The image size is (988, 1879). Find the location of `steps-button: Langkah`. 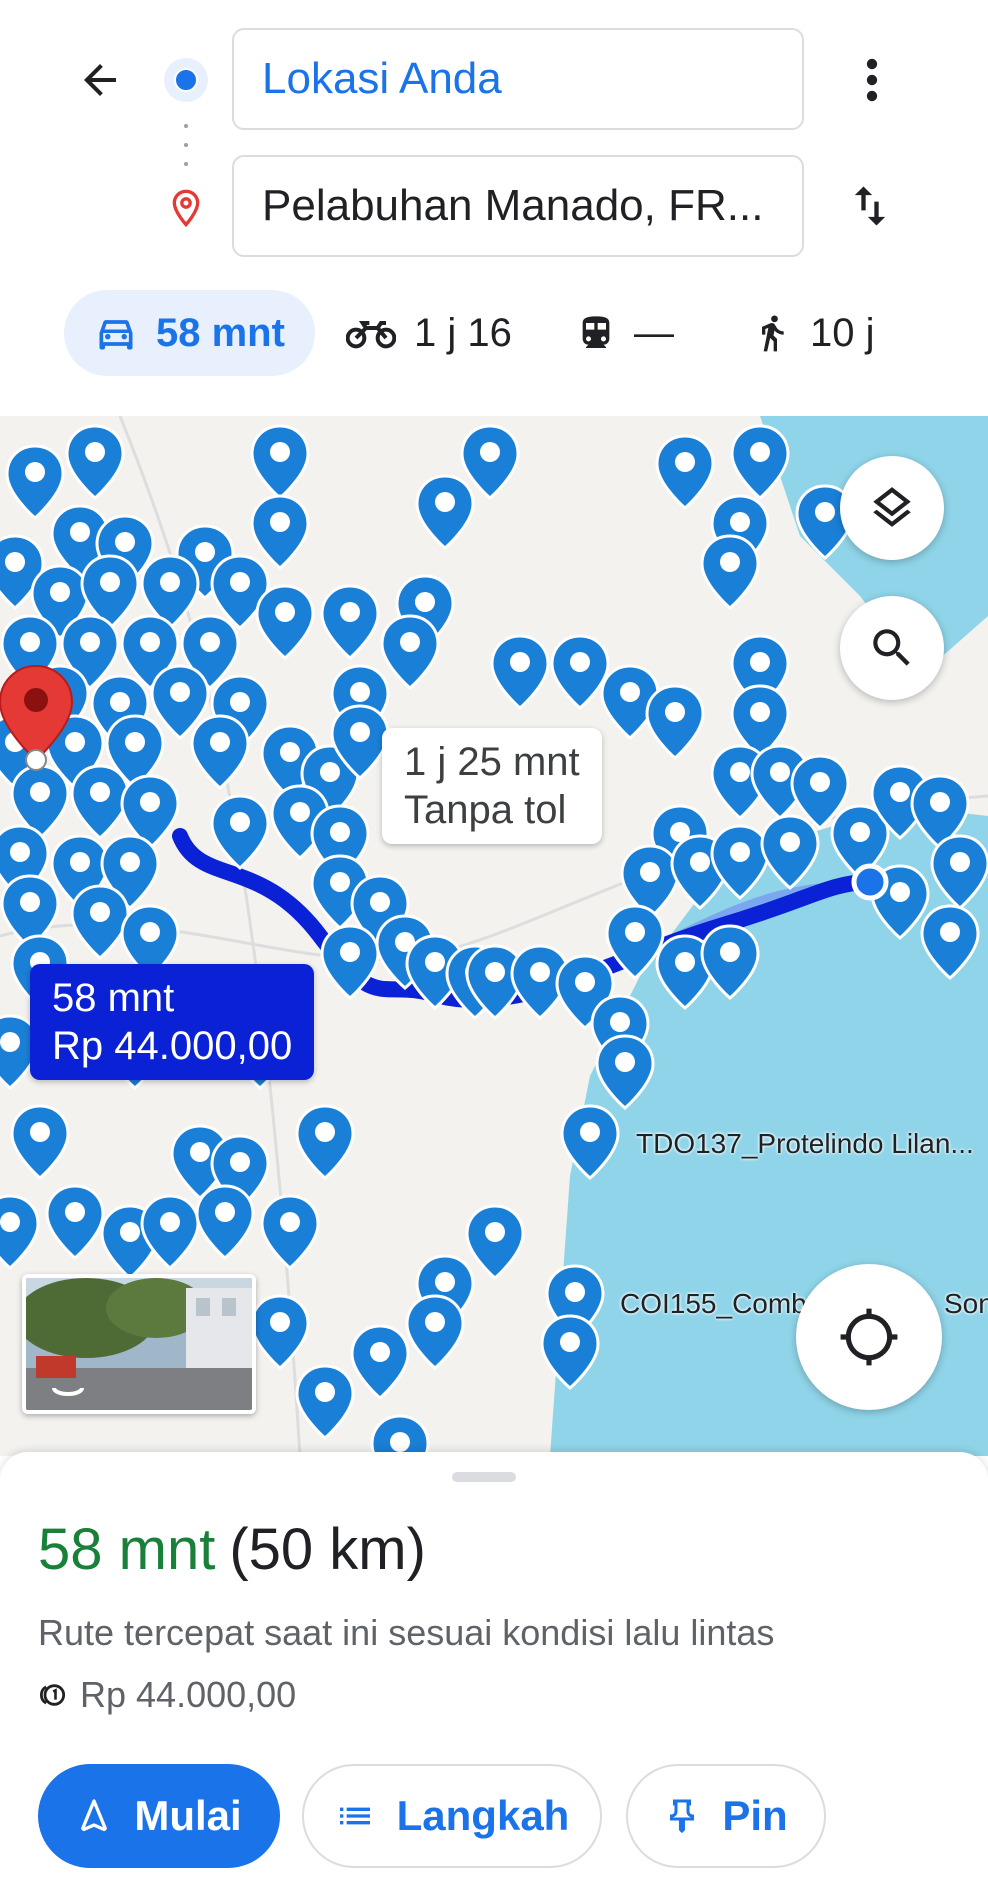

steps-button: Langkah is located at coordinates (452, 1816).